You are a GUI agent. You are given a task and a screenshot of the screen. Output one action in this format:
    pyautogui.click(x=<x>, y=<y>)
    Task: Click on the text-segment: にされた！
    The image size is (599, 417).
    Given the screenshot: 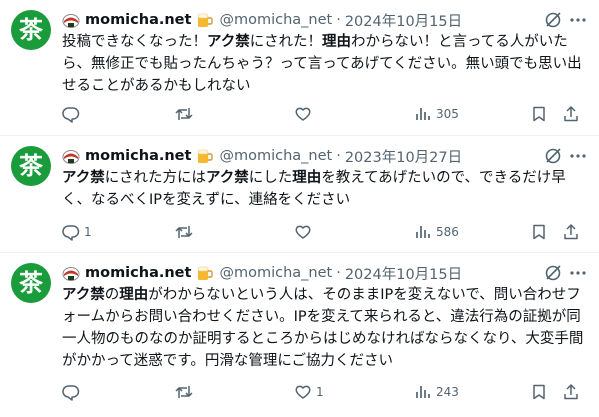 What is the action you would take?
    pyautogui.click(x=285, y=42)
    